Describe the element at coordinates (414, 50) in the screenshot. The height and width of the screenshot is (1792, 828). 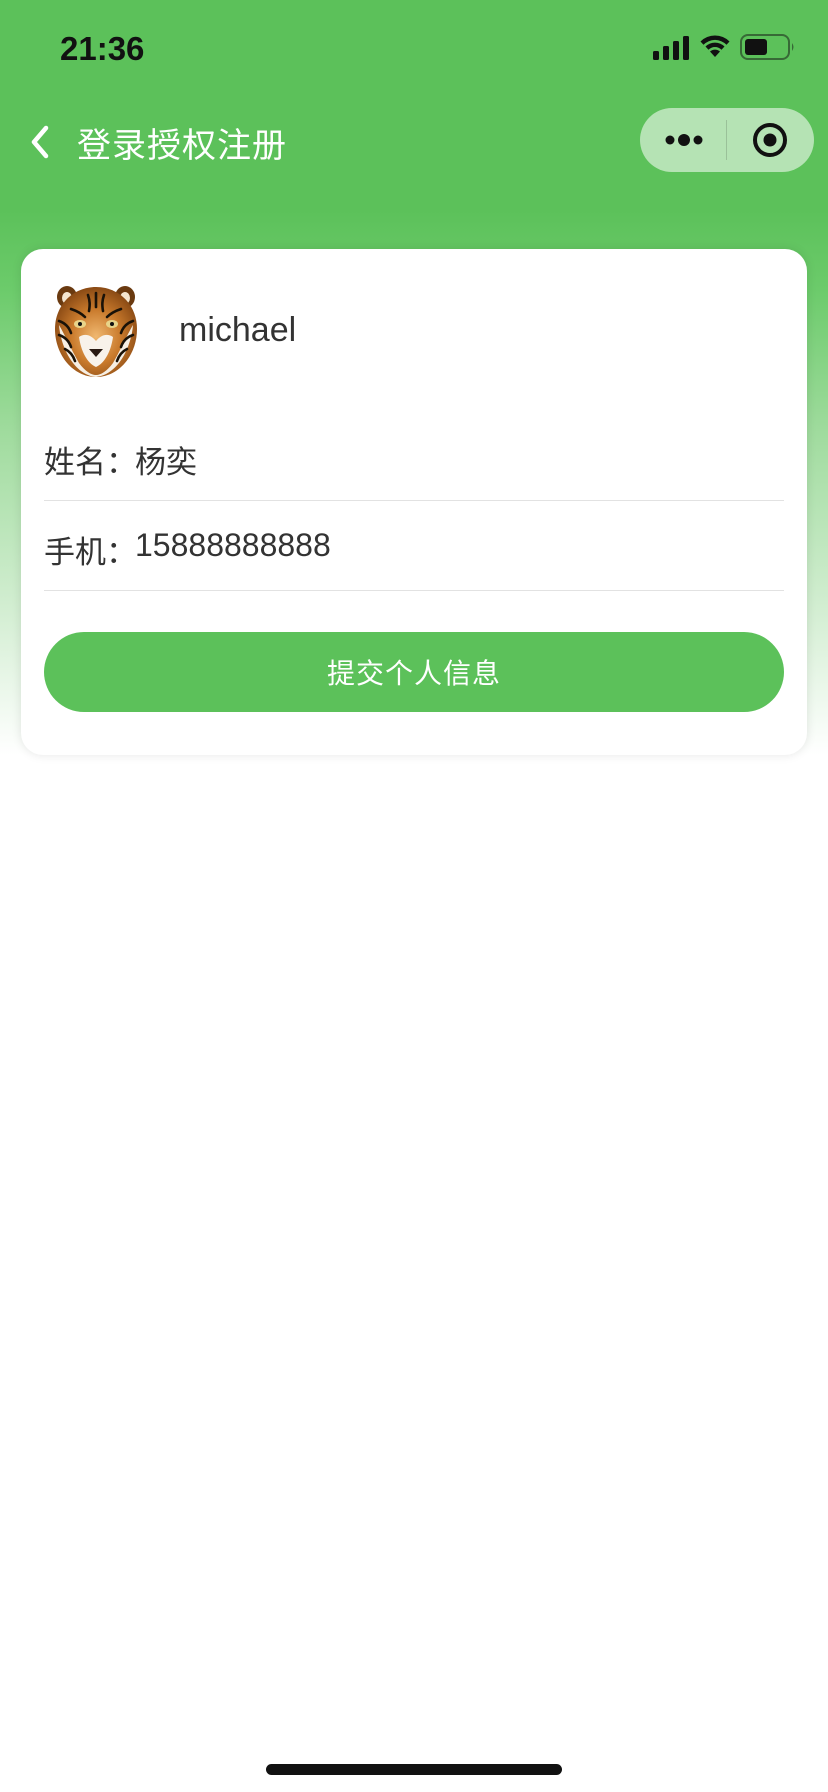
I see `status-bar: 21:36` at that location.